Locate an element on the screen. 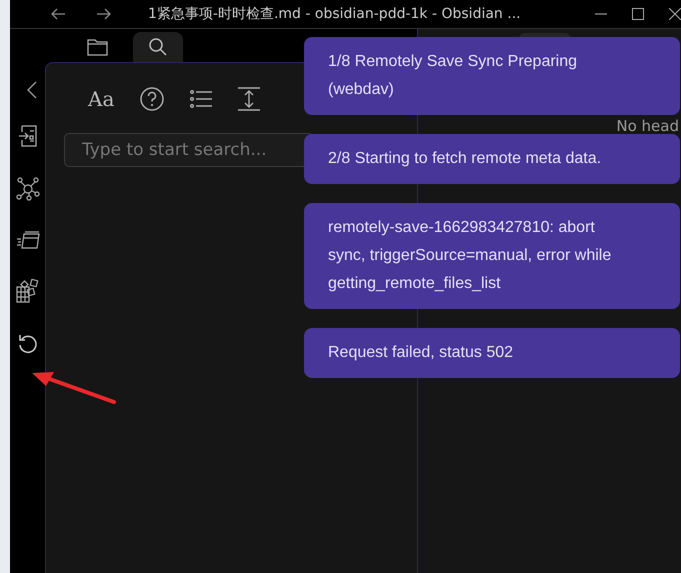 This screenshot has width=681, height=573. match-case-button: Aa is located at coordinates (101, 99).